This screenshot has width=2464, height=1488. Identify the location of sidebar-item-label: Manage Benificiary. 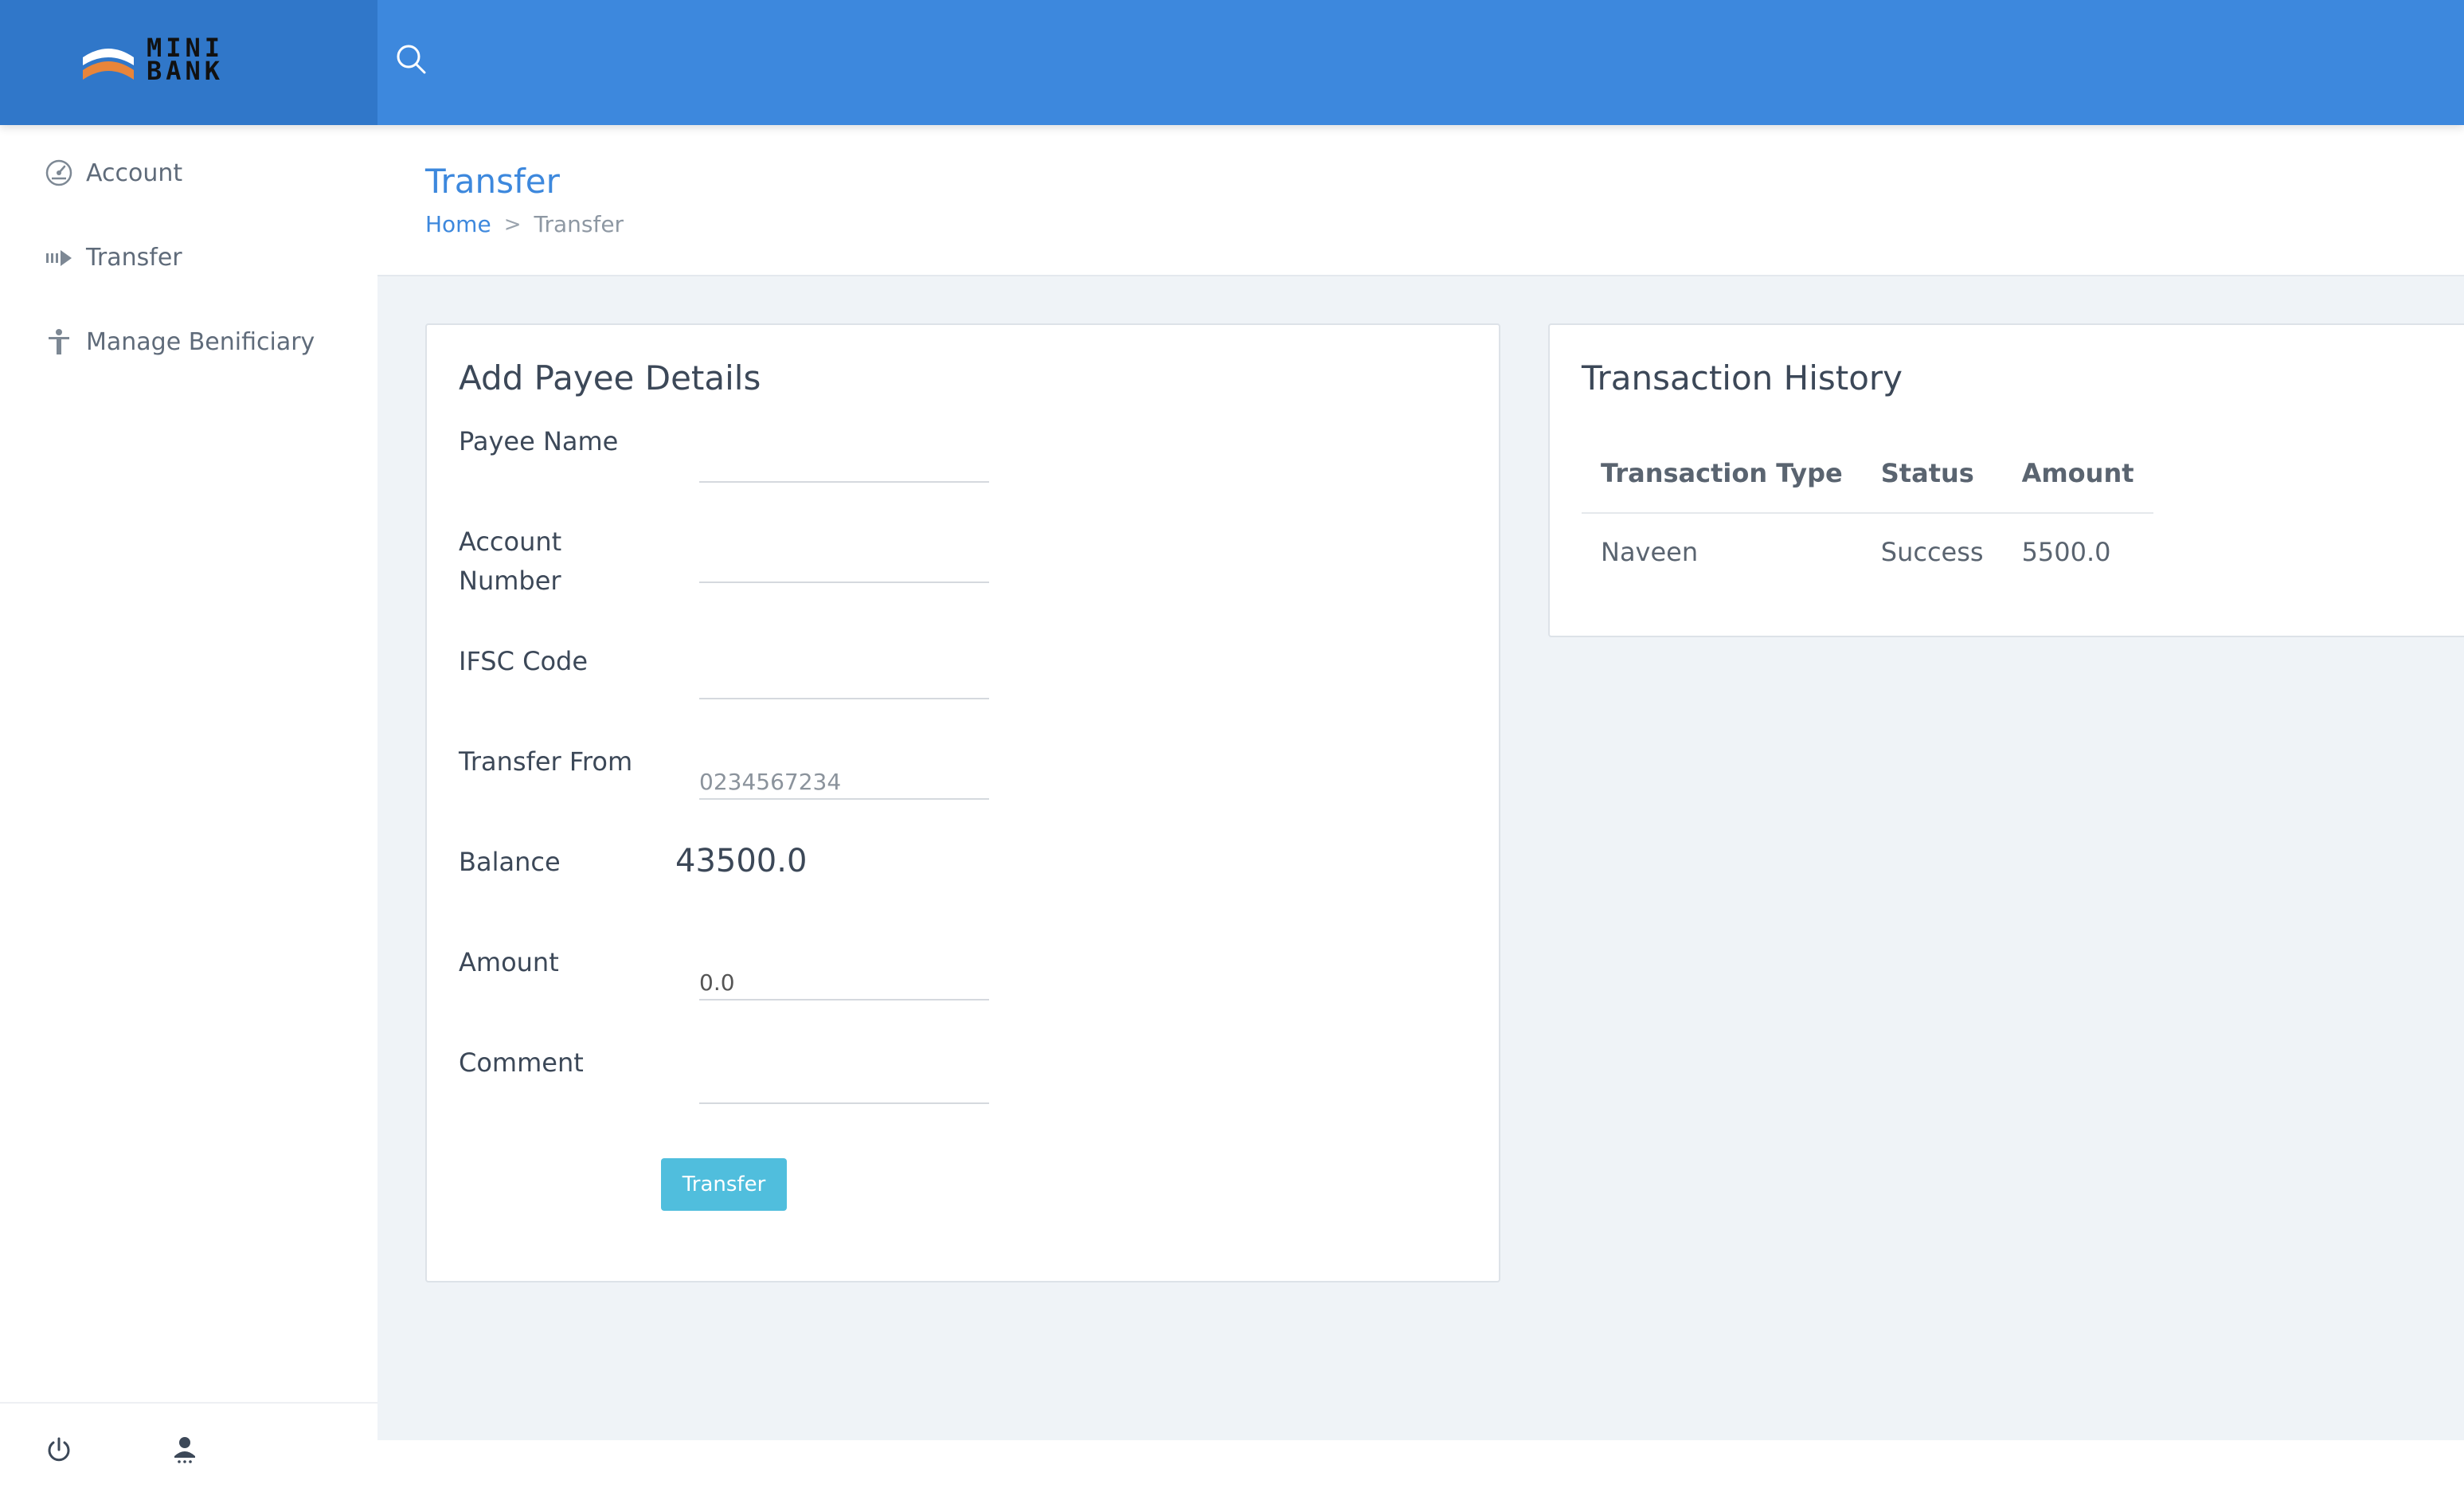
(200, 341).